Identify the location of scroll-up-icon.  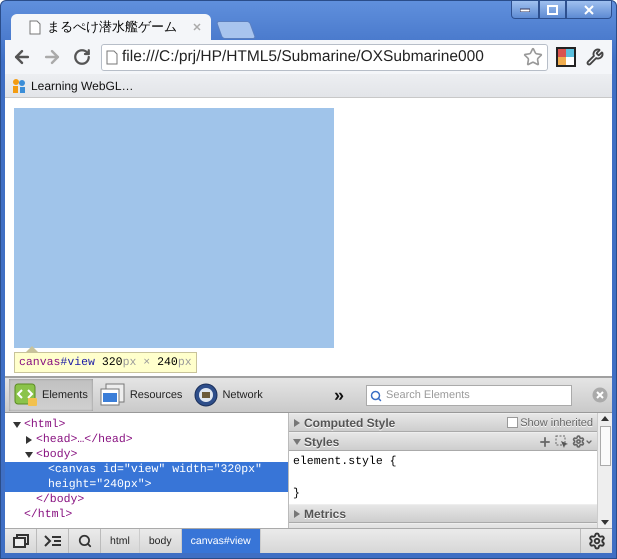
(605, 418).